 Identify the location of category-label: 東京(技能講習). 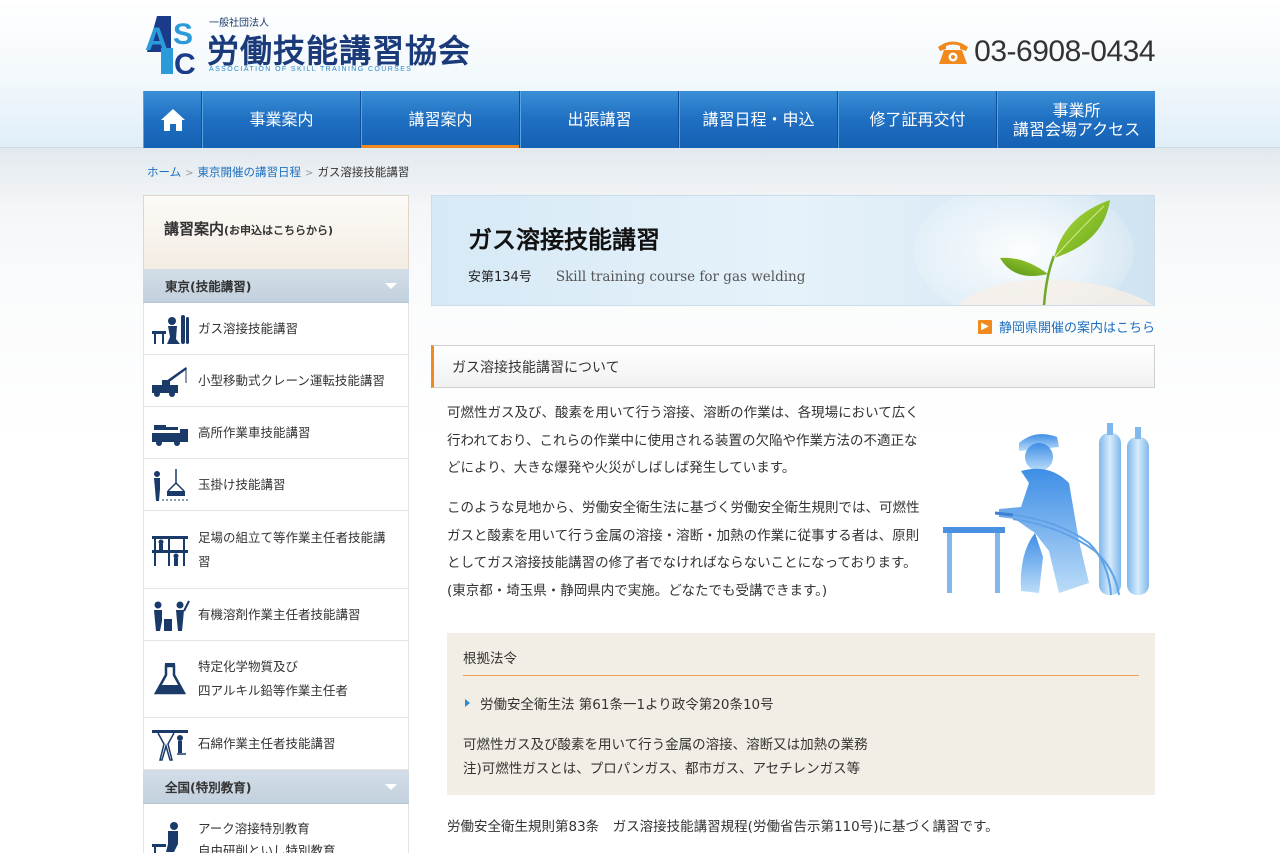
(208, 286).